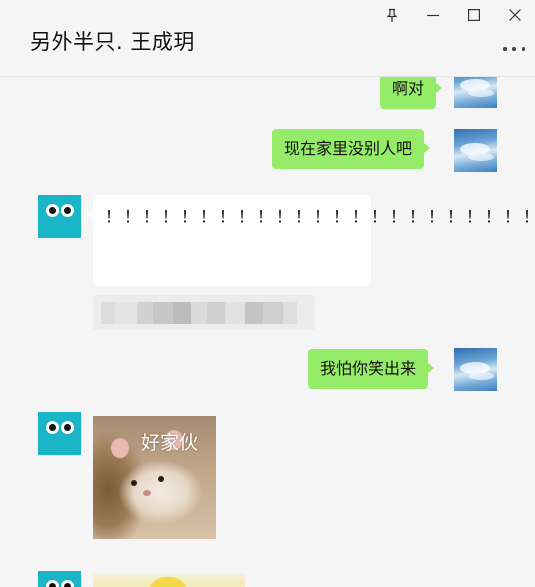  What do you see at coordinates (371, 369) in the screenshot?
I see `message-bubble-self: 我怕你笑出来` at bounding box center [371, 369].